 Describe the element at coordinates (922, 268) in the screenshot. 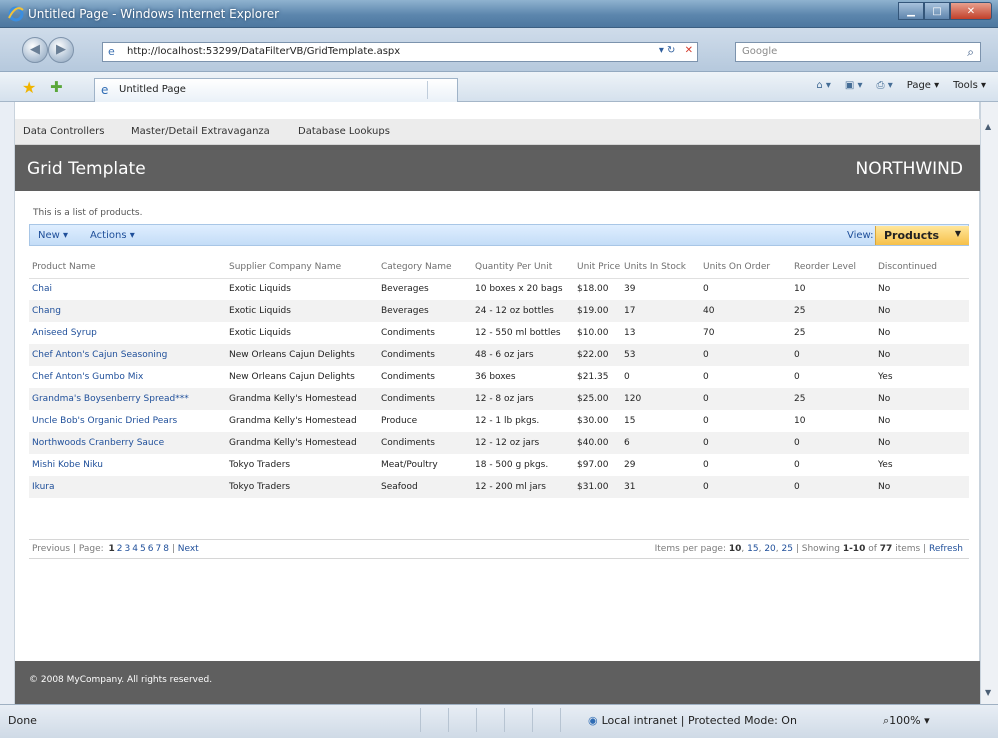

I see `column-header: Discontinued` at that location.